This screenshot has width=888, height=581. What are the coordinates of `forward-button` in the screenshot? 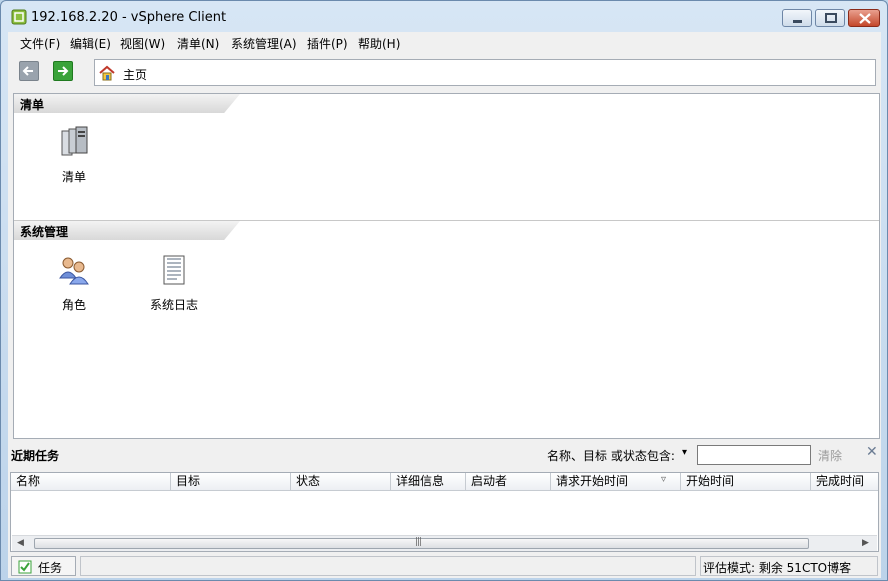 It's located at (63, 71).